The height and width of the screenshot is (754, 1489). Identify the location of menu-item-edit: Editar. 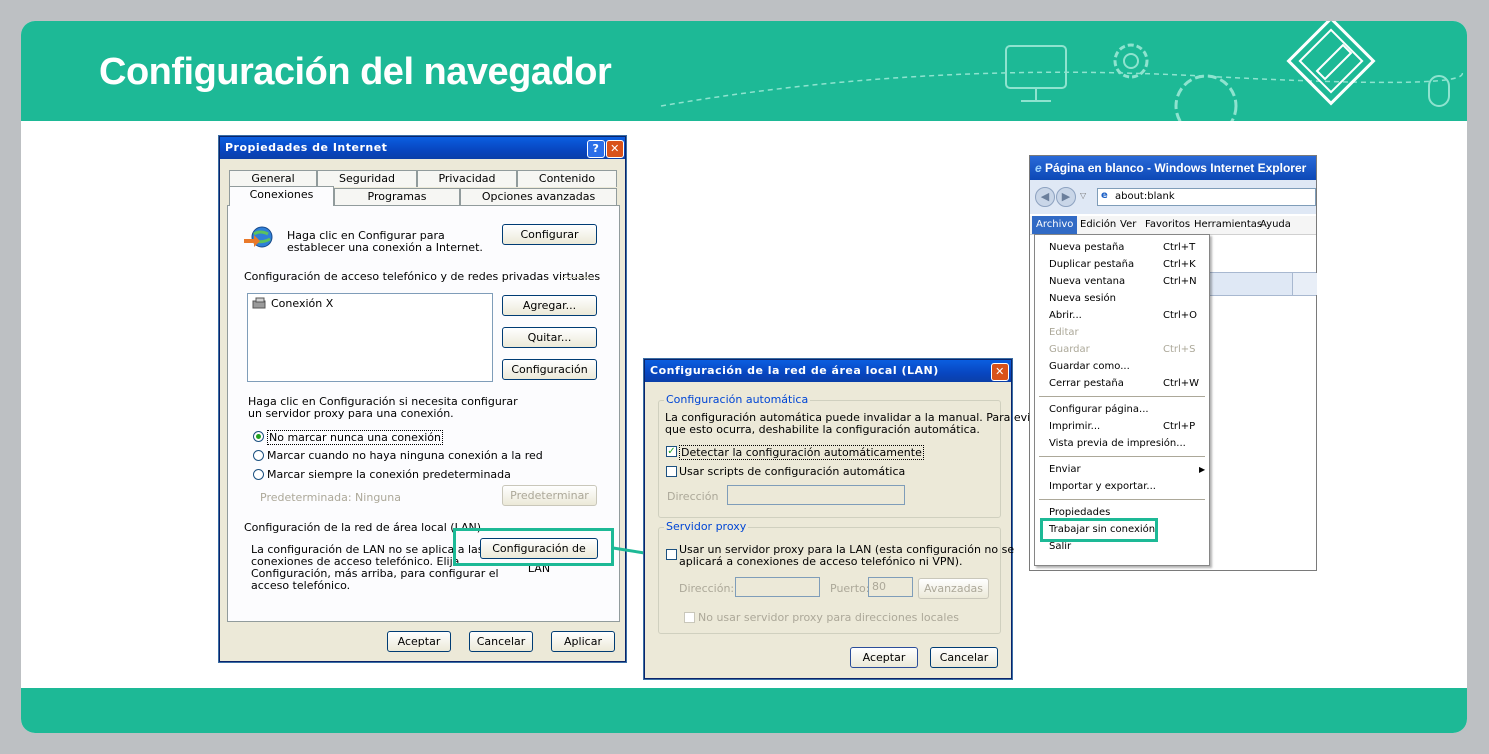
(1121, 332).